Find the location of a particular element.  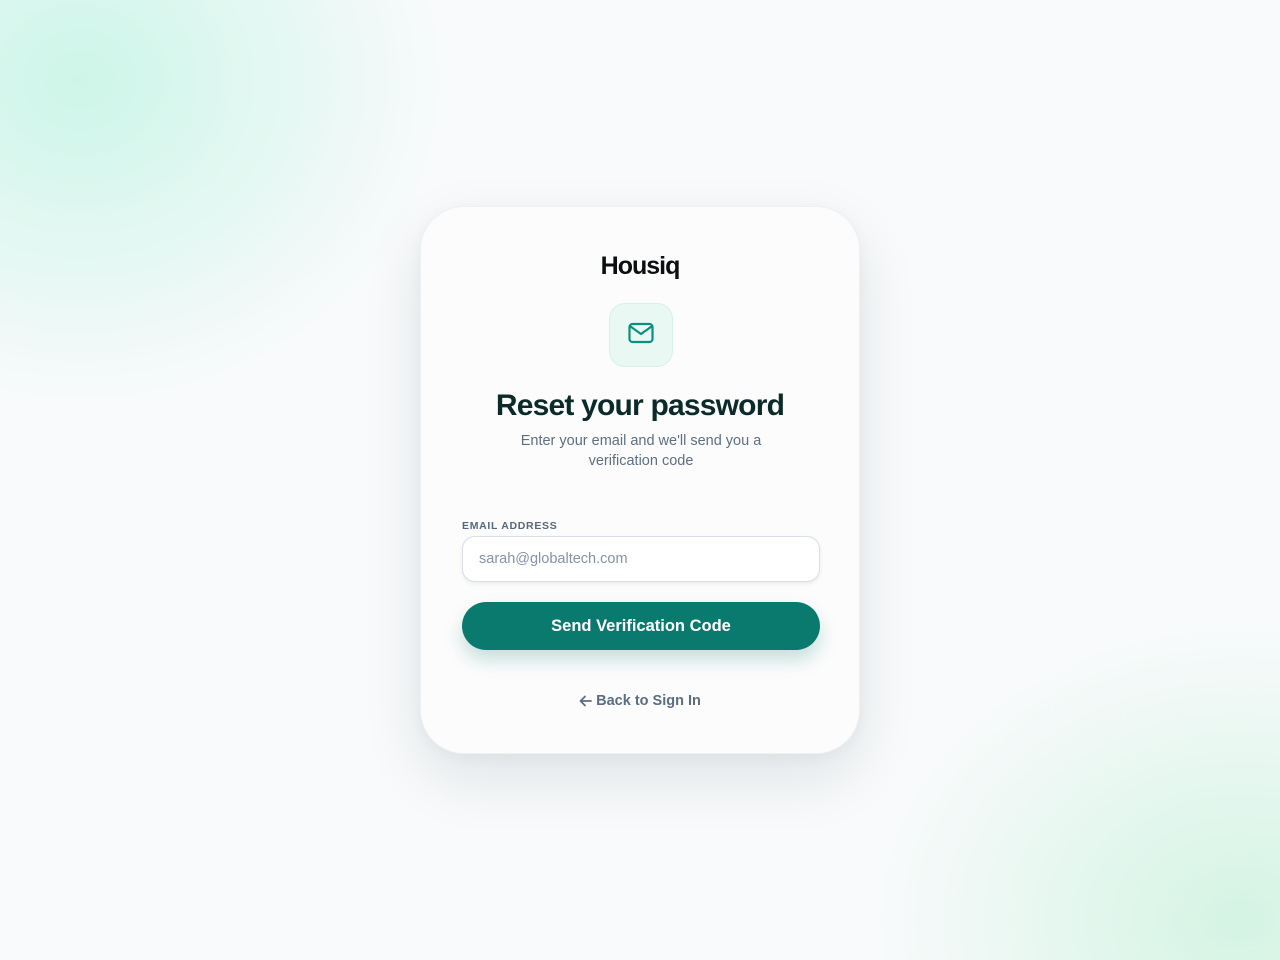

send-verification-code-button: Send Verification Code is located at coordinates (641, 626).